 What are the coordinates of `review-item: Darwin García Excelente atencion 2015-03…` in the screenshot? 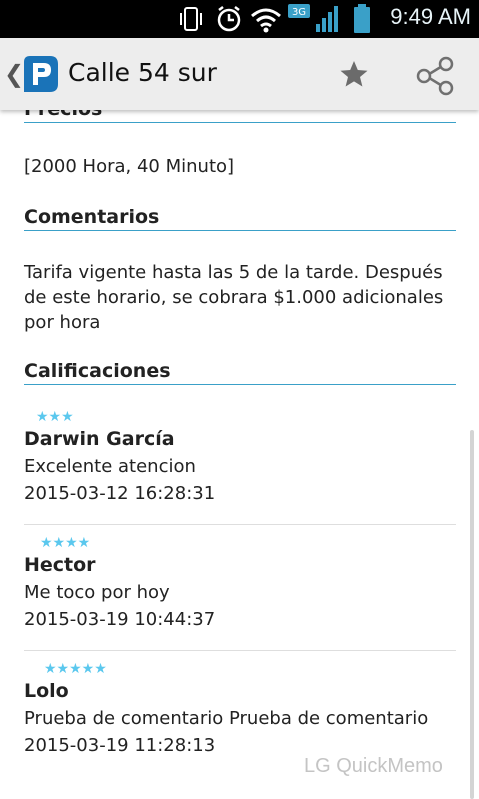 It's located at (240, 465).